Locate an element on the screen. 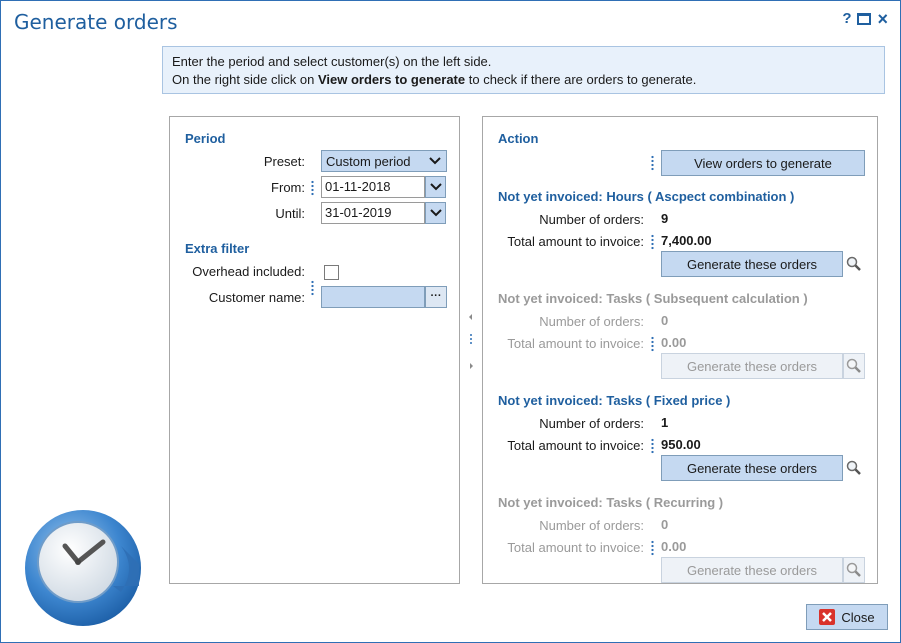 The height and width of the screenshot is (643, 901). section-subsequent-amount-label: Total amount to invoice: is located at coordinates (575, 343).